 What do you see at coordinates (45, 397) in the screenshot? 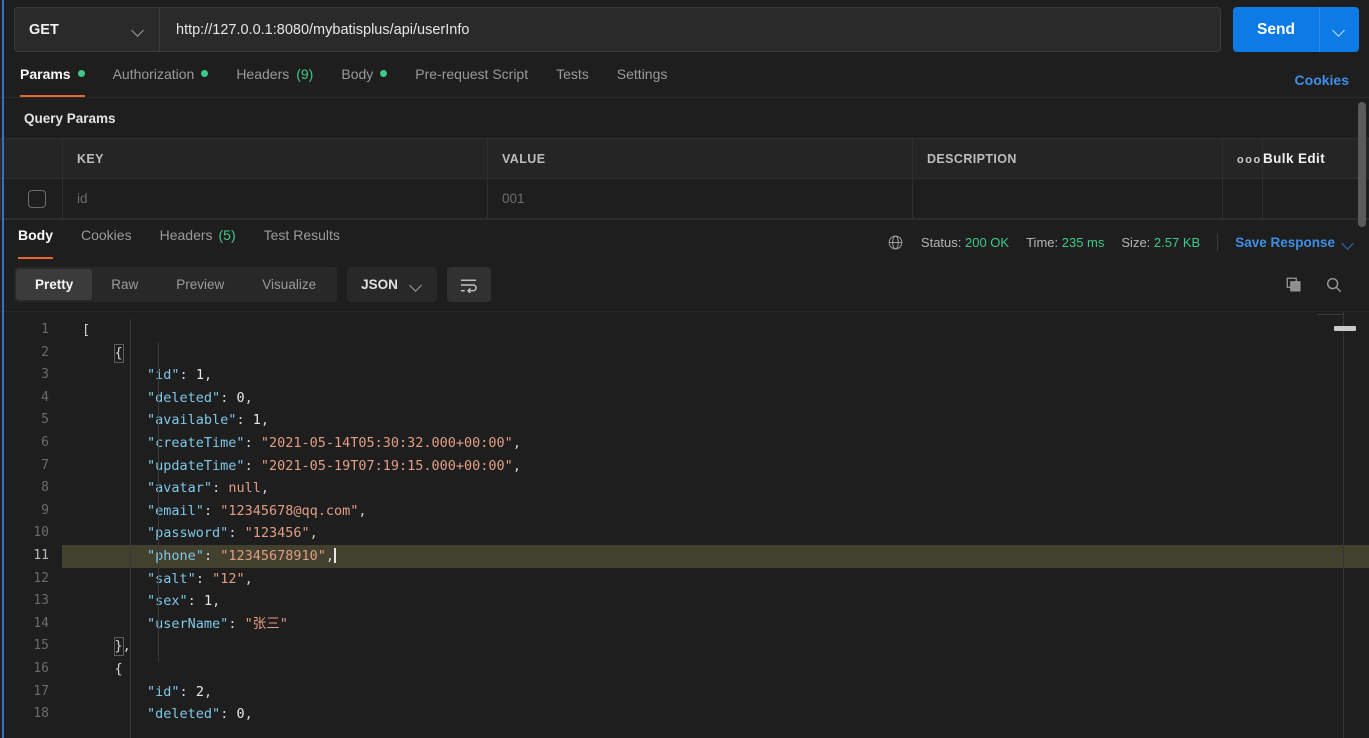
I see `line-number: 4` at bounding box center [45, 397].